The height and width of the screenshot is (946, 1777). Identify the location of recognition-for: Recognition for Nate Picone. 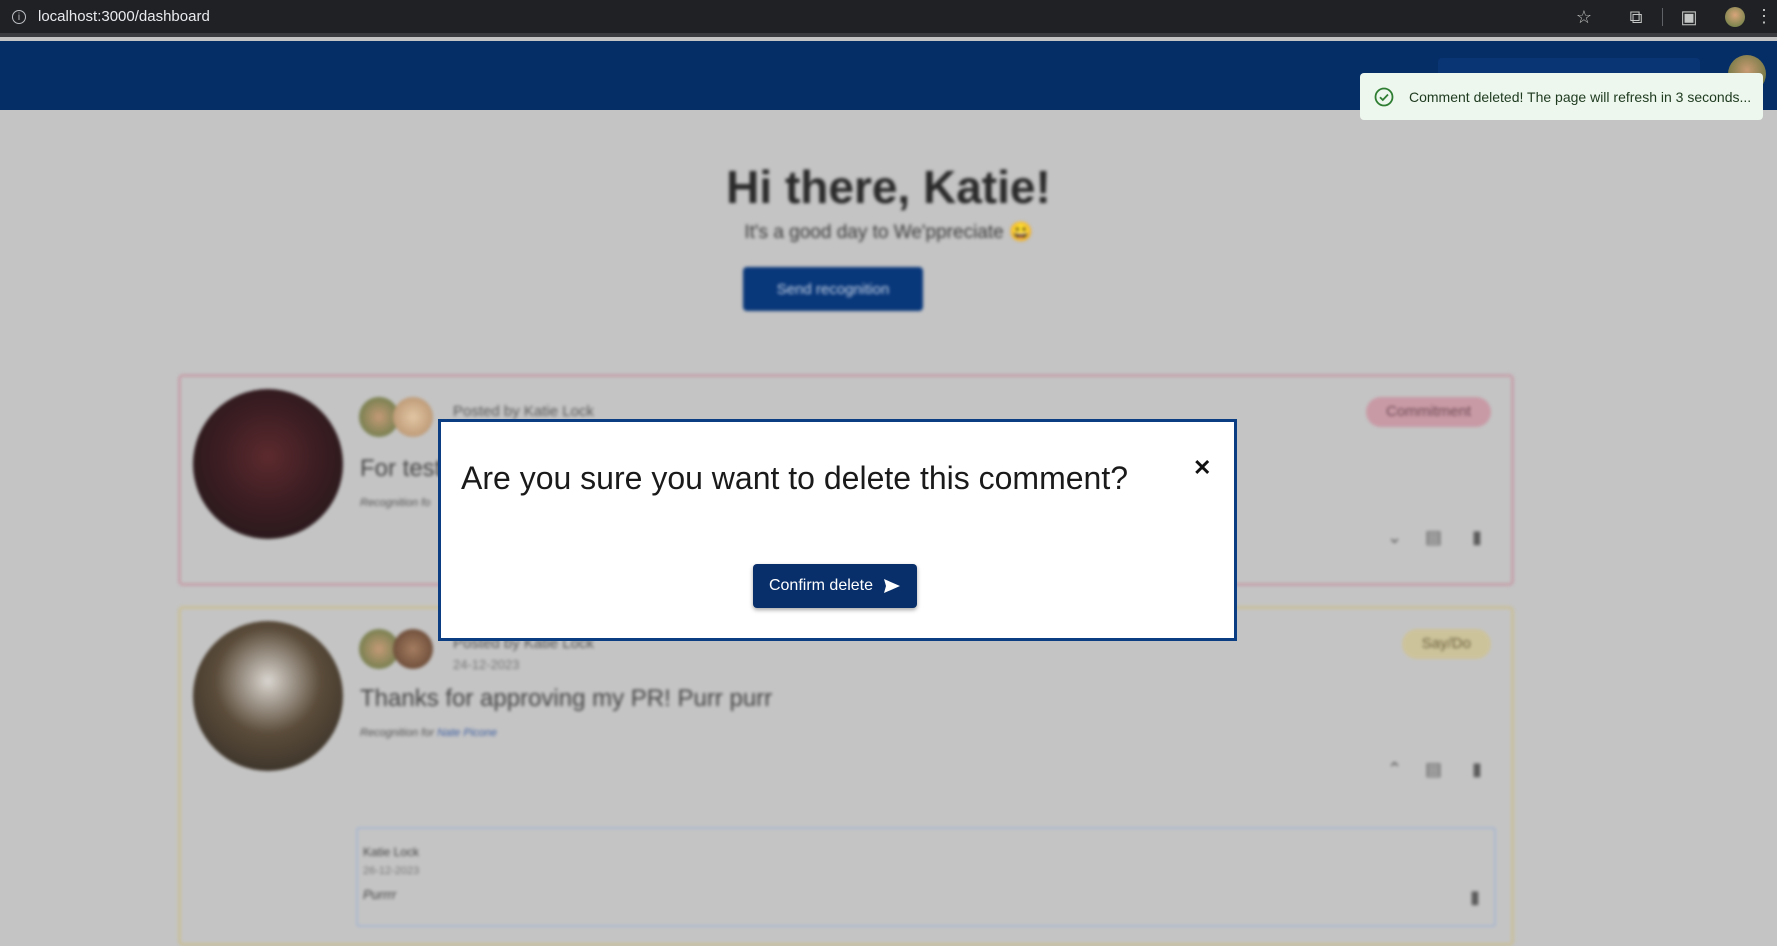
(428, 733).